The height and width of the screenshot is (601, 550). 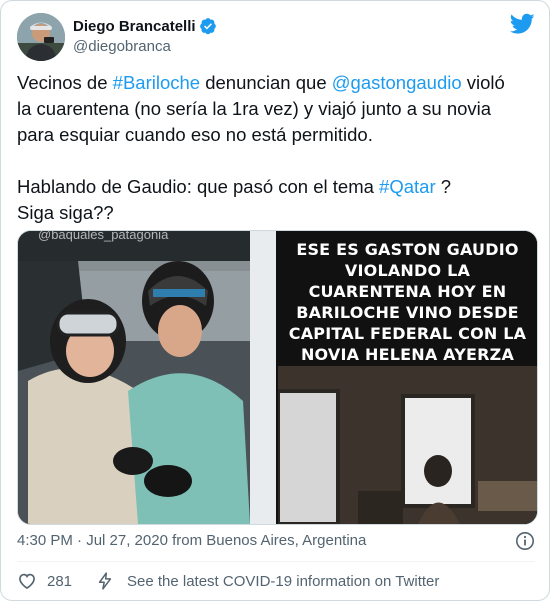 What do you see at coordinates (407, 291) in the screenshot?
I see `overlay-line: CUARENTENA HOY EN` at bounding box center [407, 291].